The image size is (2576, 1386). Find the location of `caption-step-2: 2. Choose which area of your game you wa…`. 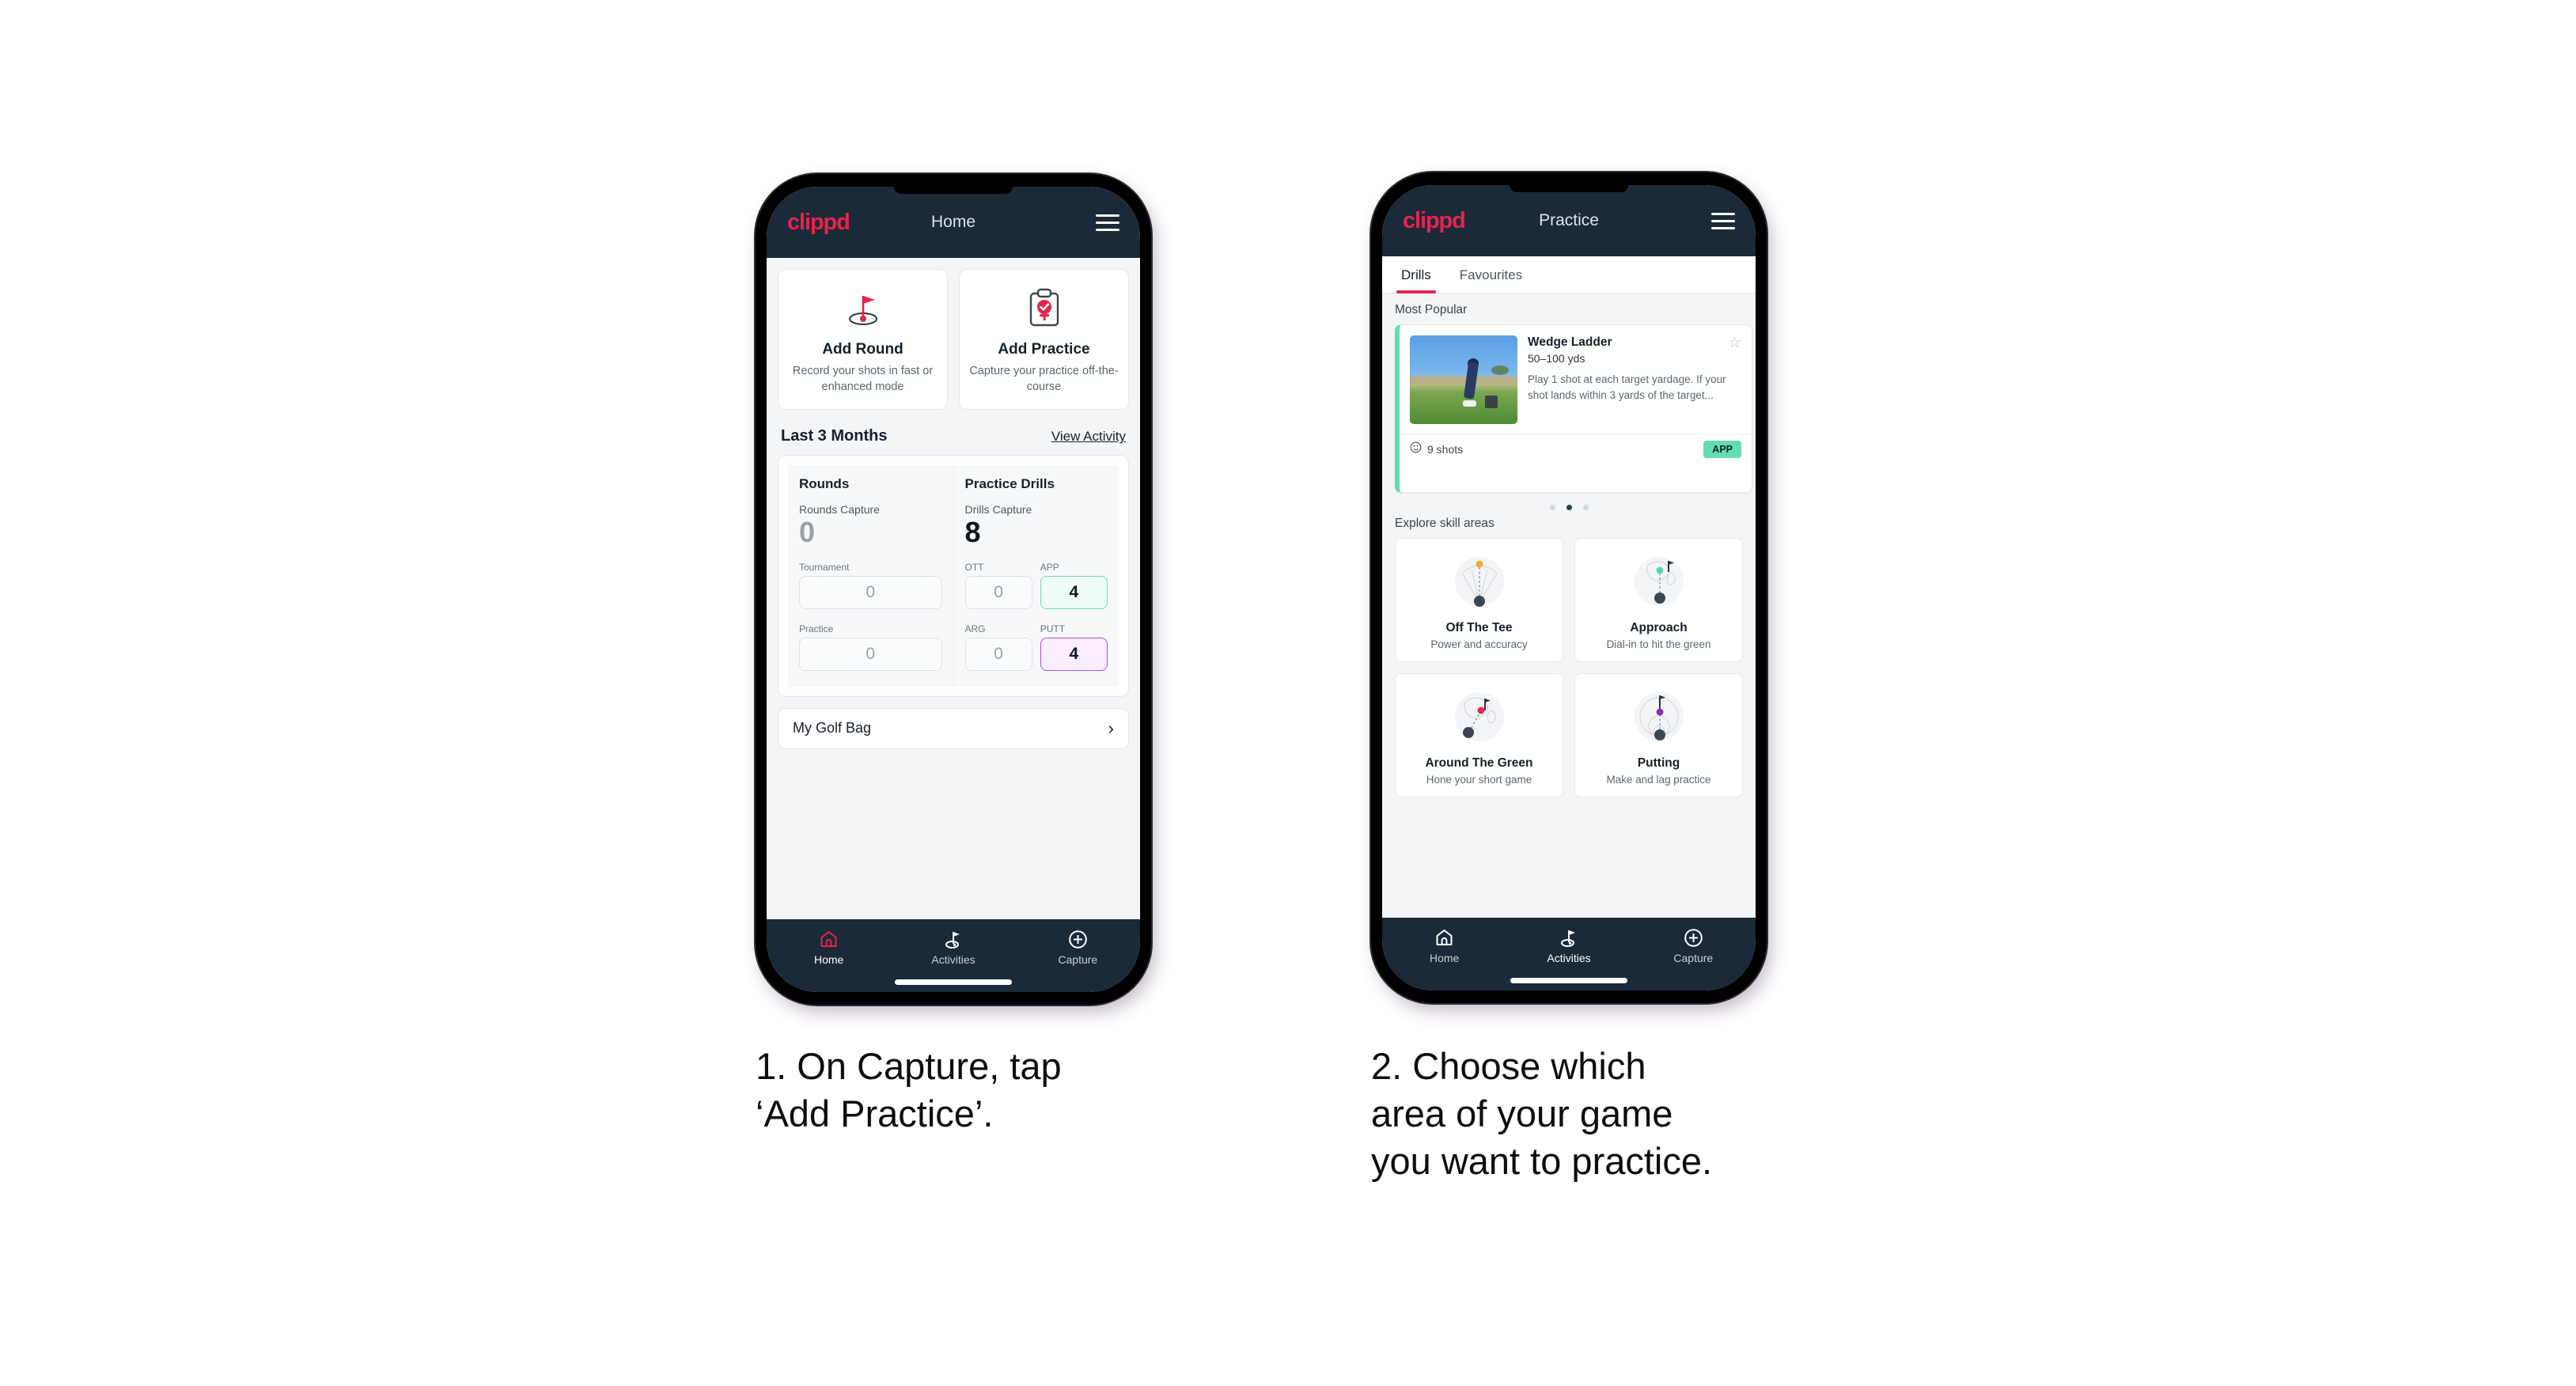

caption-step-2: 2. Choose which area of your game you wa… is located at coordinates (1542, 1114).